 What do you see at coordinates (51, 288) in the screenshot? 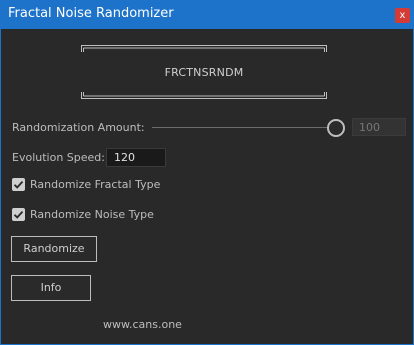
I see `info-button: Info` at bounding box center [51, 288].